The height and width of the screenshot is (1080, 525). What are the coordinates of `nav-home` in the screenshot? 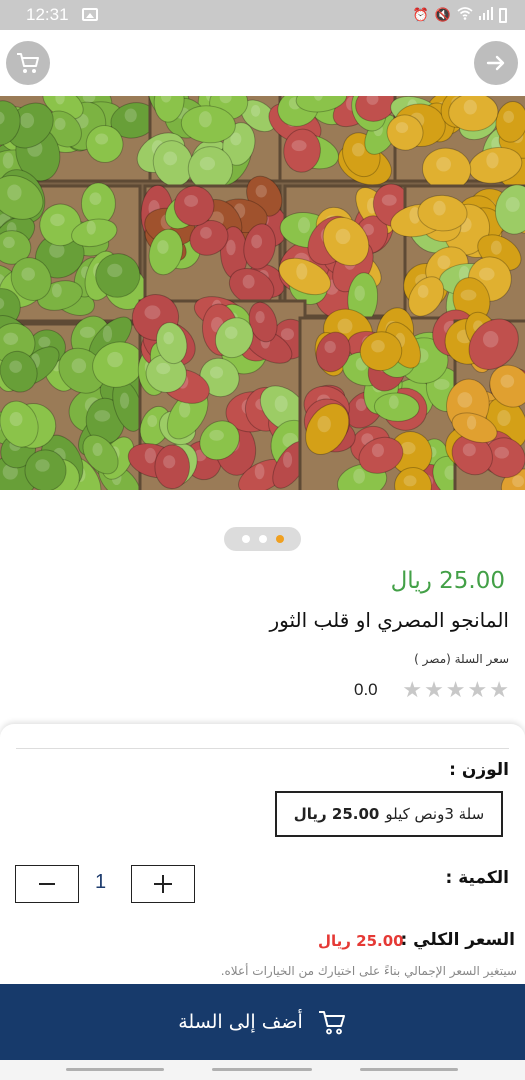 It's located at (262, 1069).